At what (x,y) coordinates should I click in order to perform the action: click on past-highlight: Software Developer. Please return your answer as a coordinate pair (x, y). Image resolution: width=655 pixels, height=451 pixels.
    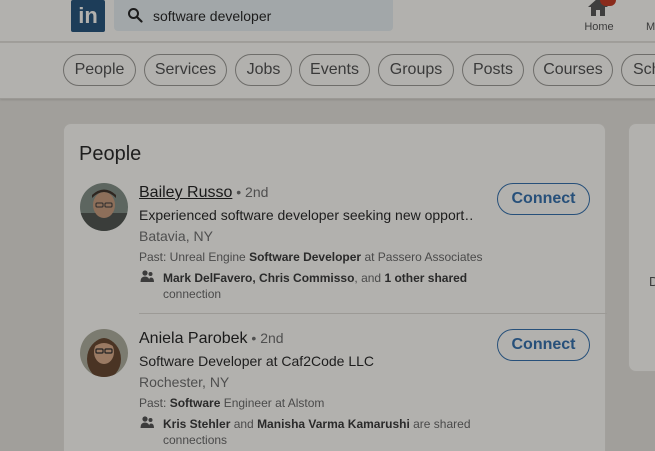
    Looking at the image, I should click on (305, 257).